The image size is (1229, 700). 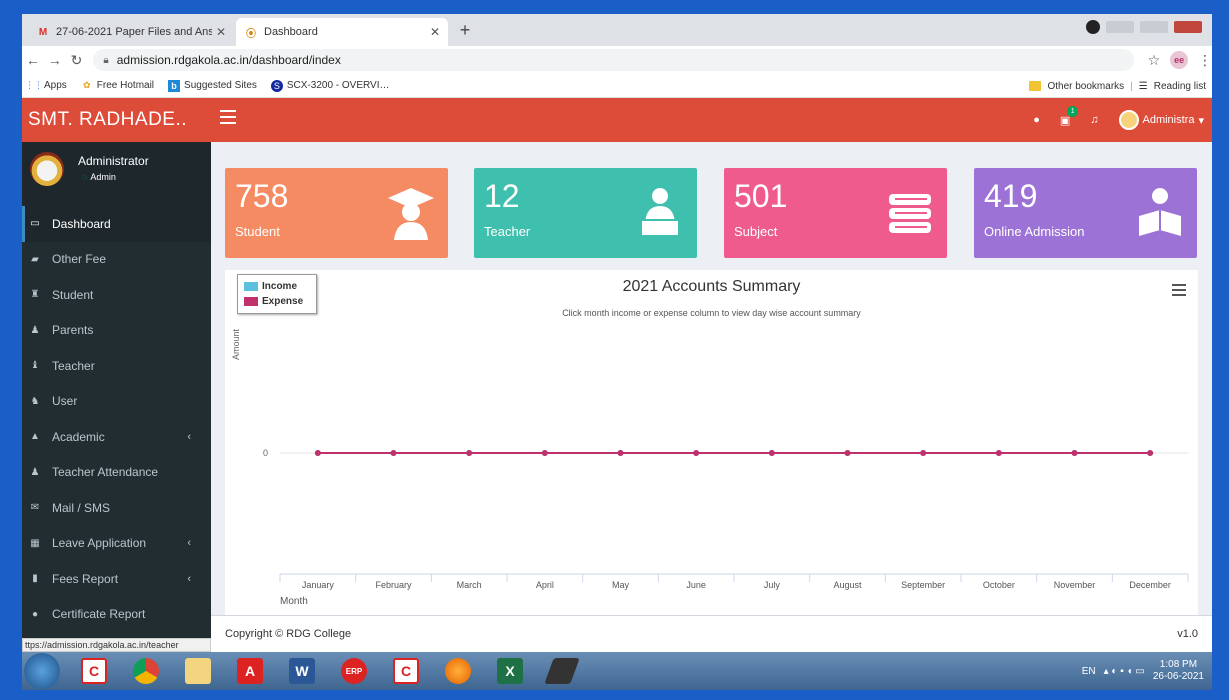 I want to click on footer: Copyright © RDG College v1.0, so click(x=711, y=633).